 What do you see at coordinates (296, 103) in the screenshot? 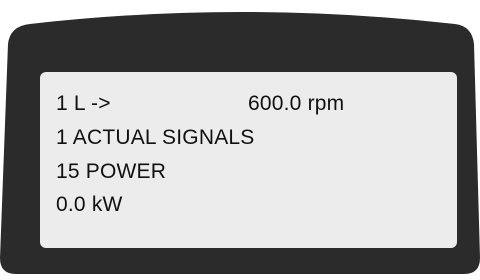
I see `speed-readout: 600.0 rpm` at bounding box center [296, 103].